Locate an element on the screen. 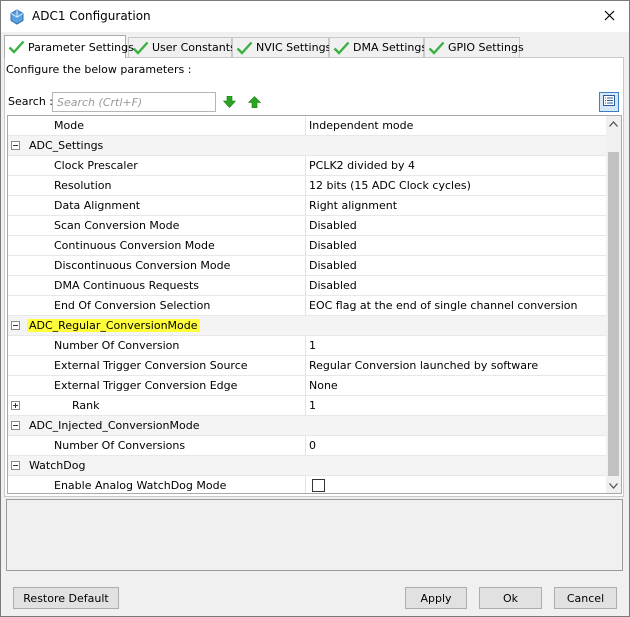 The image size is (630, 617). property-name: Discontinuous Conversion Mode is located at coordinates (142, 265).